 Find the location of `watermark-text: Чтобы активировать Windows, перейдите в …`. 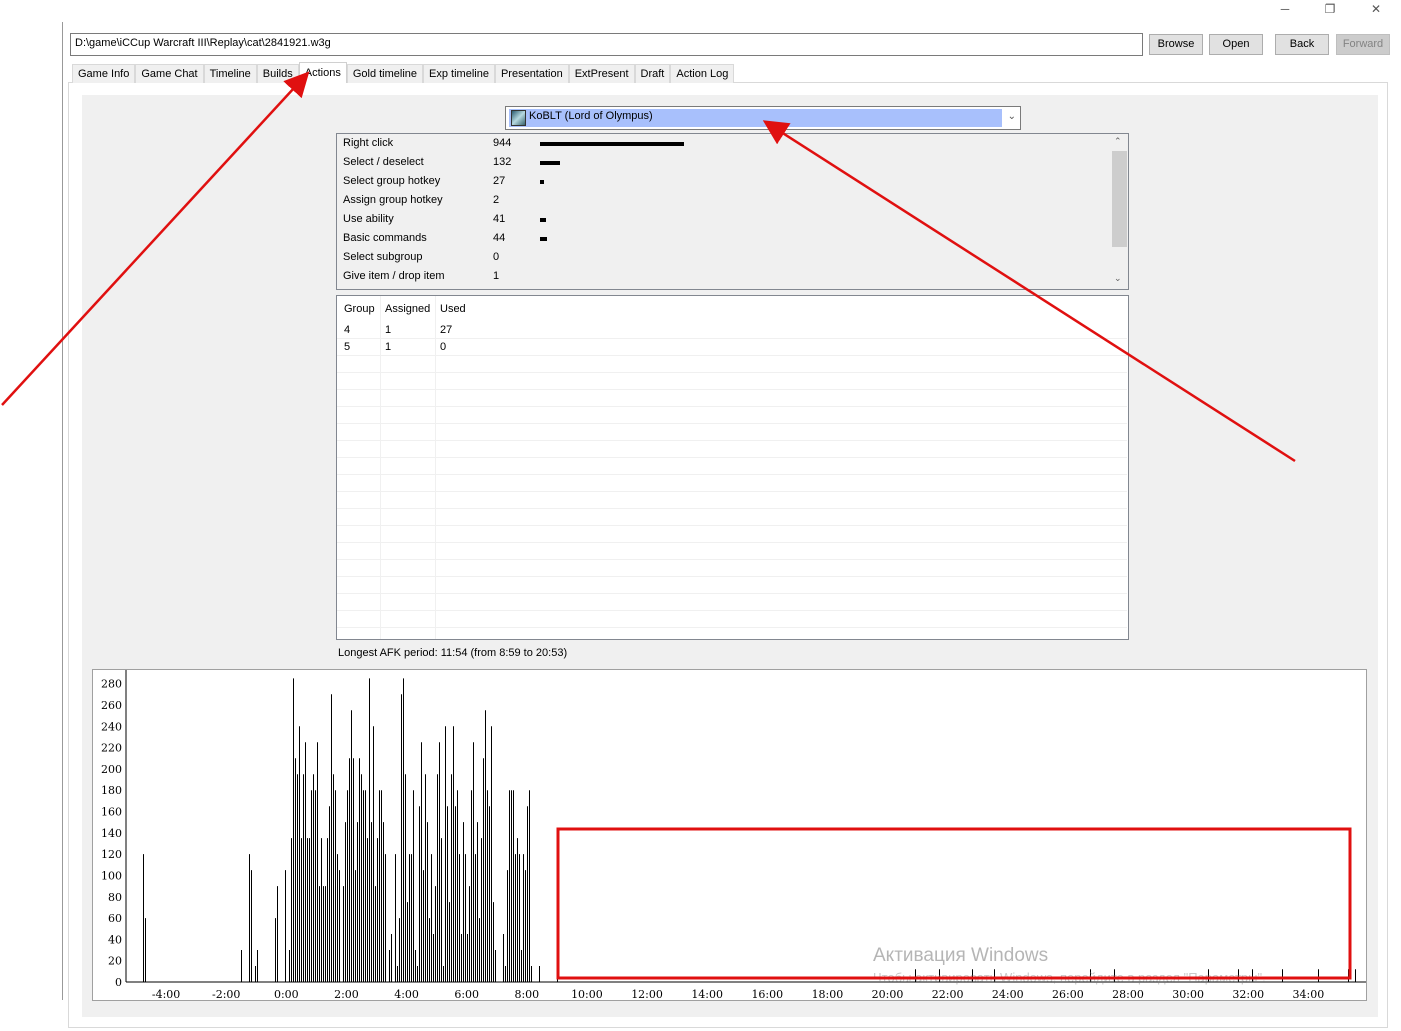

watermark-text: Чтобы активировать Windows, перейдите в … is located at coordinates (1069, 977).